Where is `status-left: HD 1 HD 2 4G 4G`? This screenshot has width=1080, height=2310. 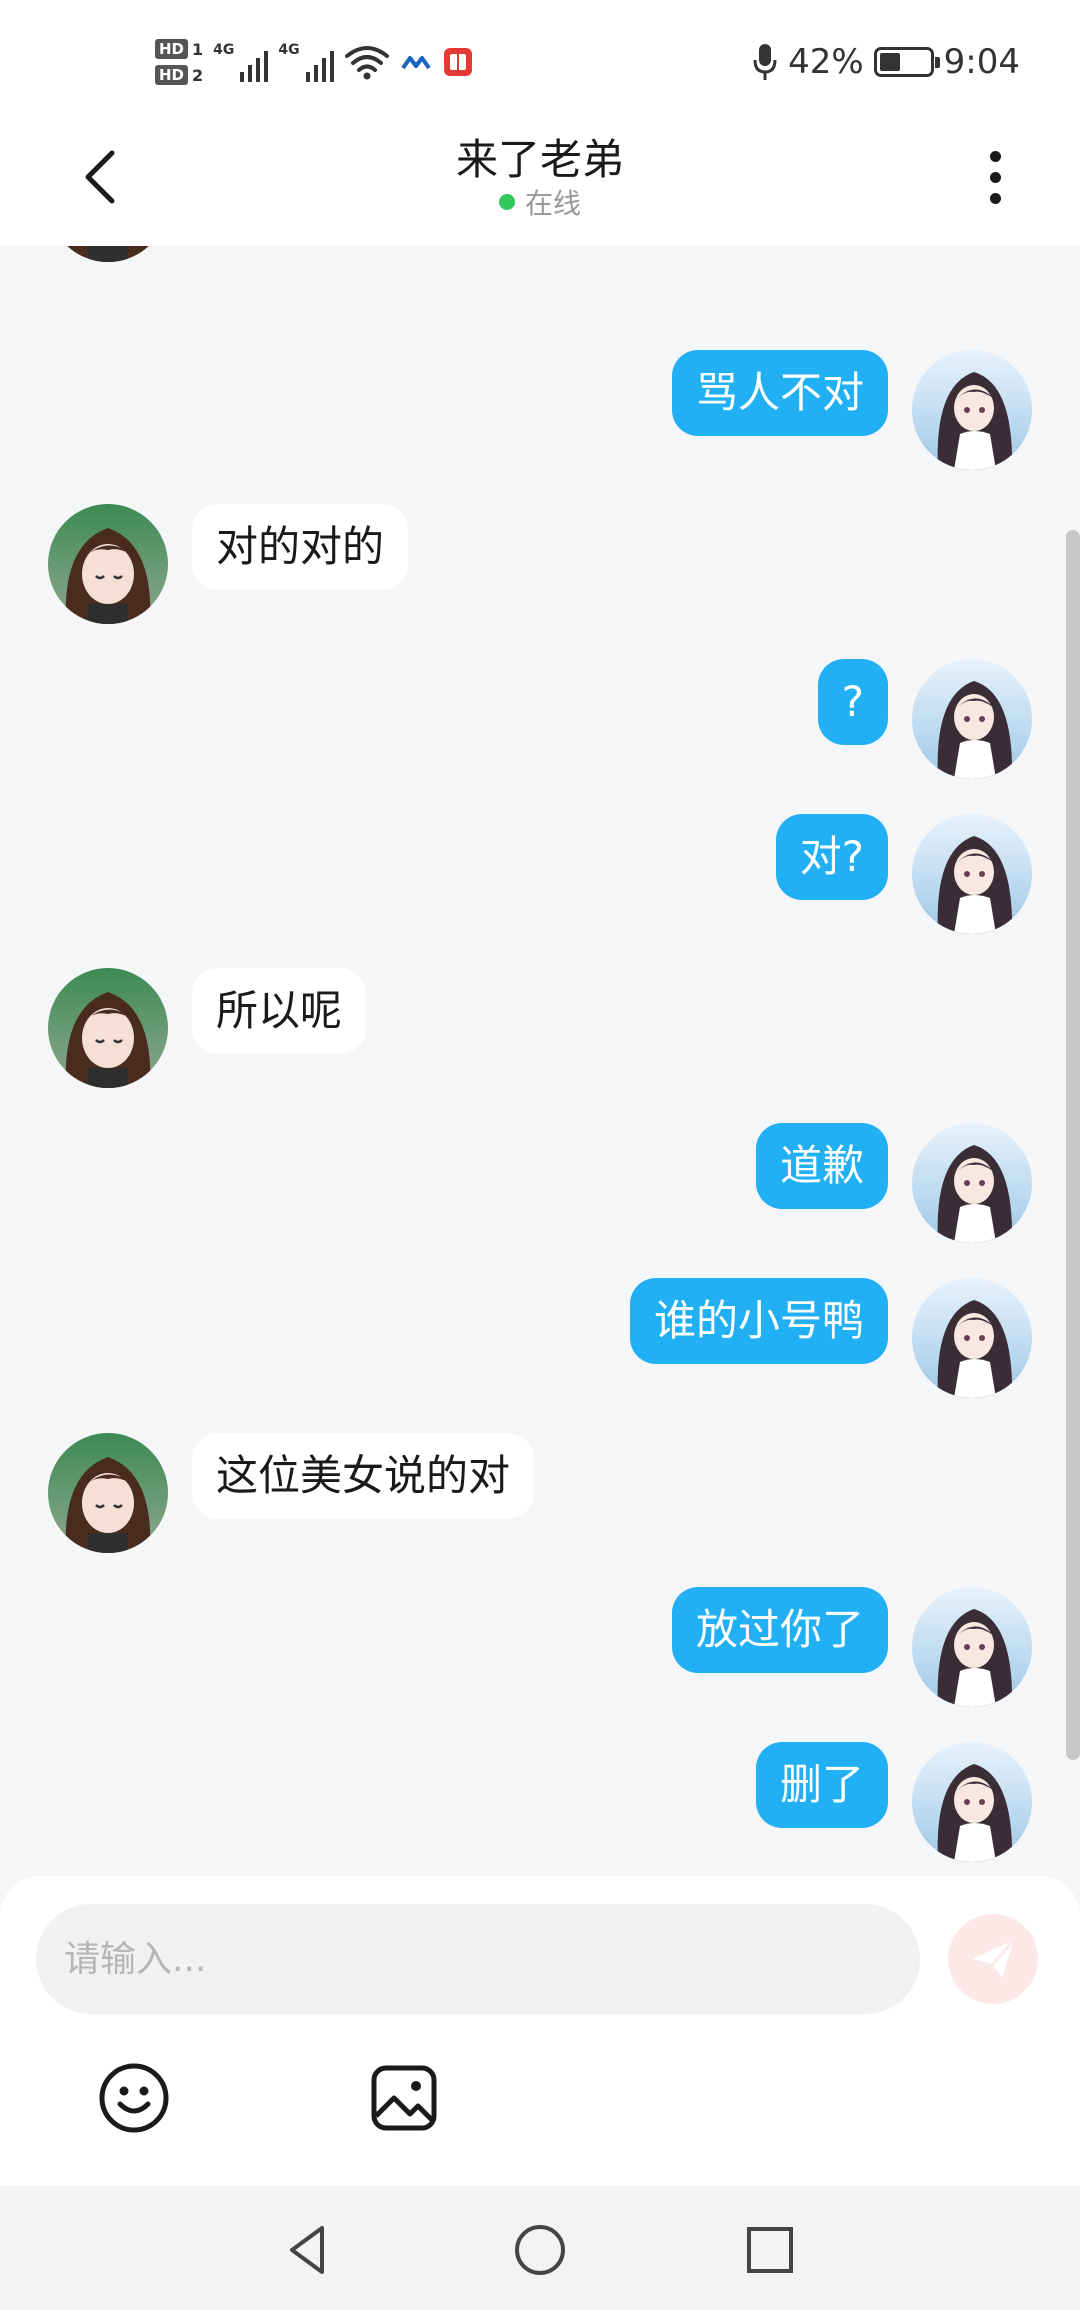
status-left: HD 1 HD 2 4G 4G is located at coordinates (314, 62).